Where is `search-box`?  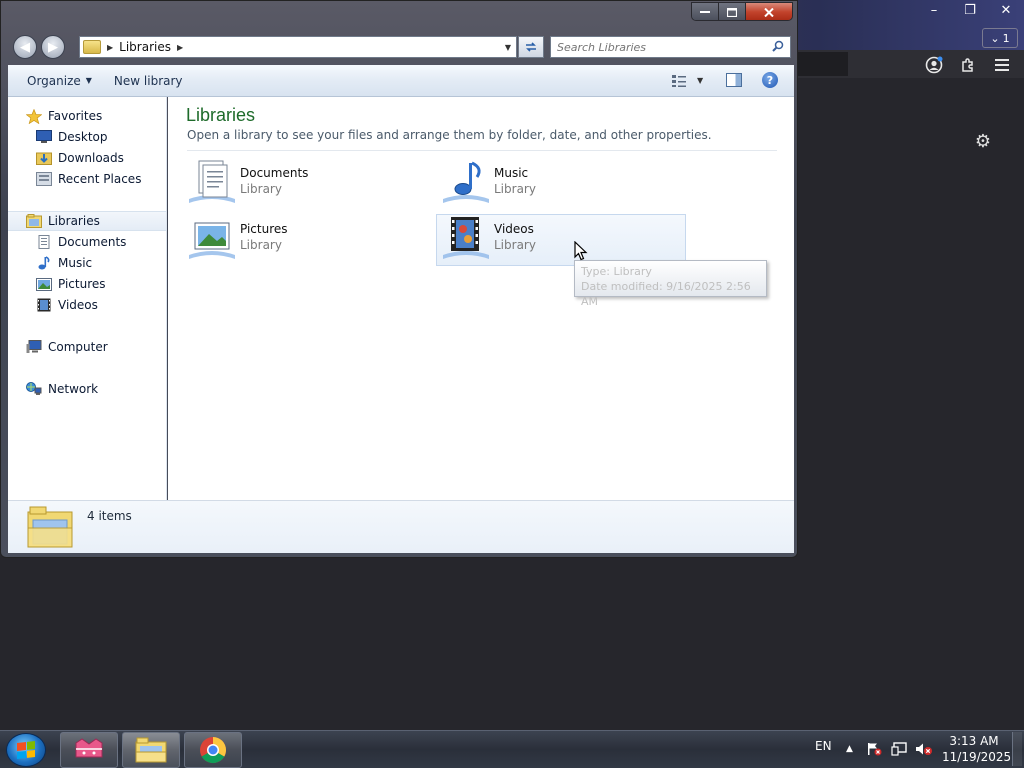 search-box is located at coordinates (670, 47).